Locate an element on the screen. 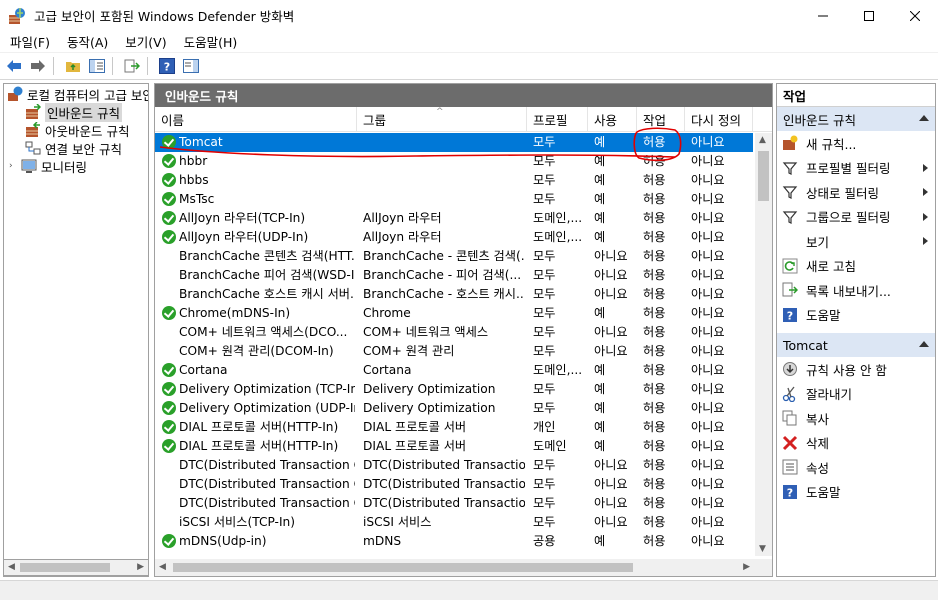 The width and height of the screenshot is (938, 600). action-label: 복사 is located at coordinates (818, 419).